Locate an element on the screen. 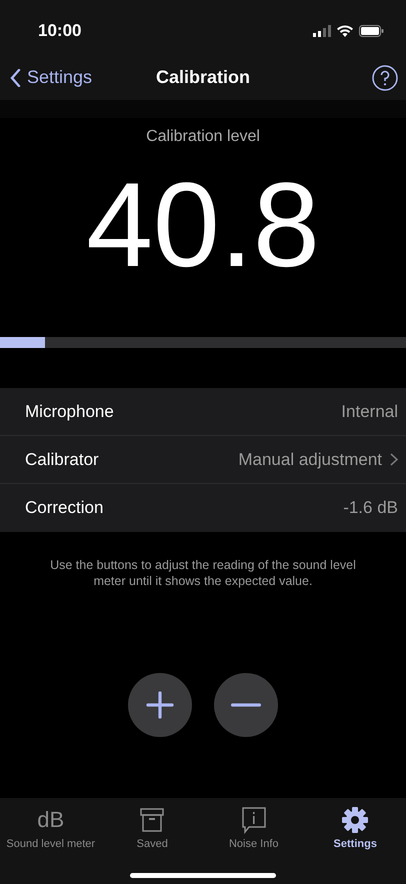 The image size is (406, 884). decibel-icon: dB is located at coordinates (50, 820).